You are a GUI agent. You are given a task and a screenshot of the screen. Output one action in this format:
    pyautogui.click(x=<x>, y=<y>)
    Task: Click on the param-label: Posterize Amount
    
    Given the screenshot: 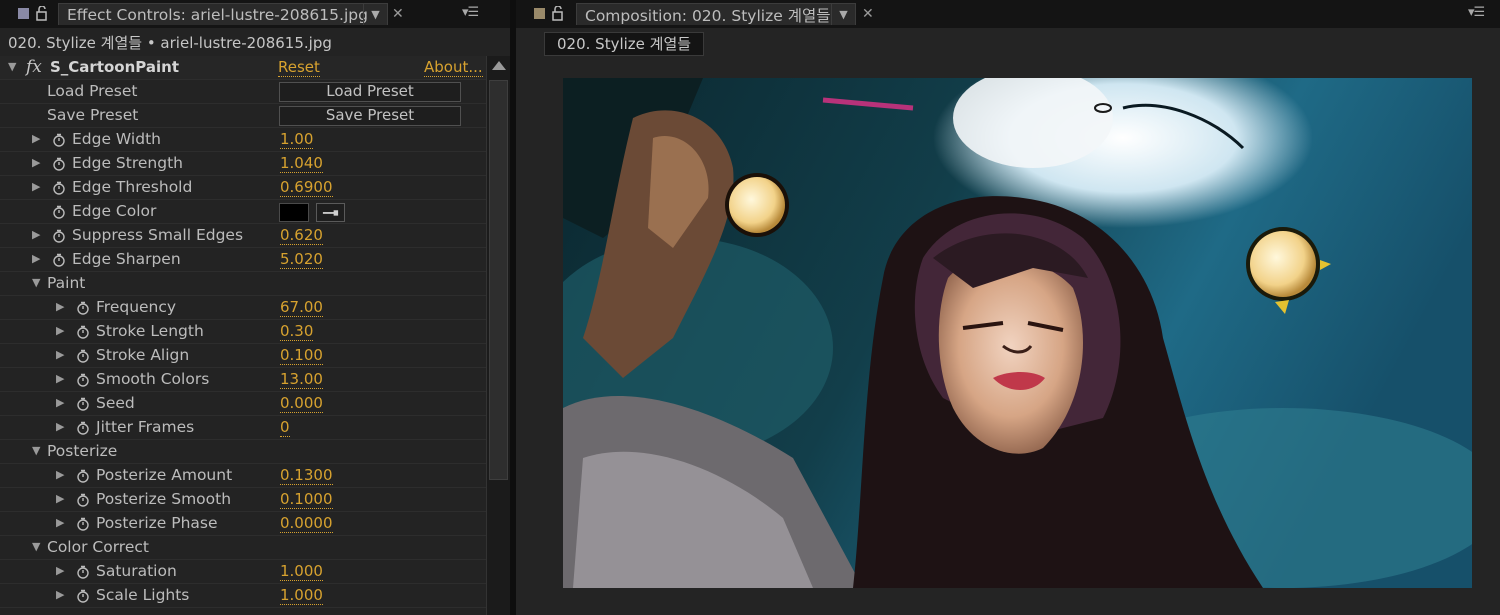 What is the action you would take?
    pyautogui.click(x=164, y=475)
    